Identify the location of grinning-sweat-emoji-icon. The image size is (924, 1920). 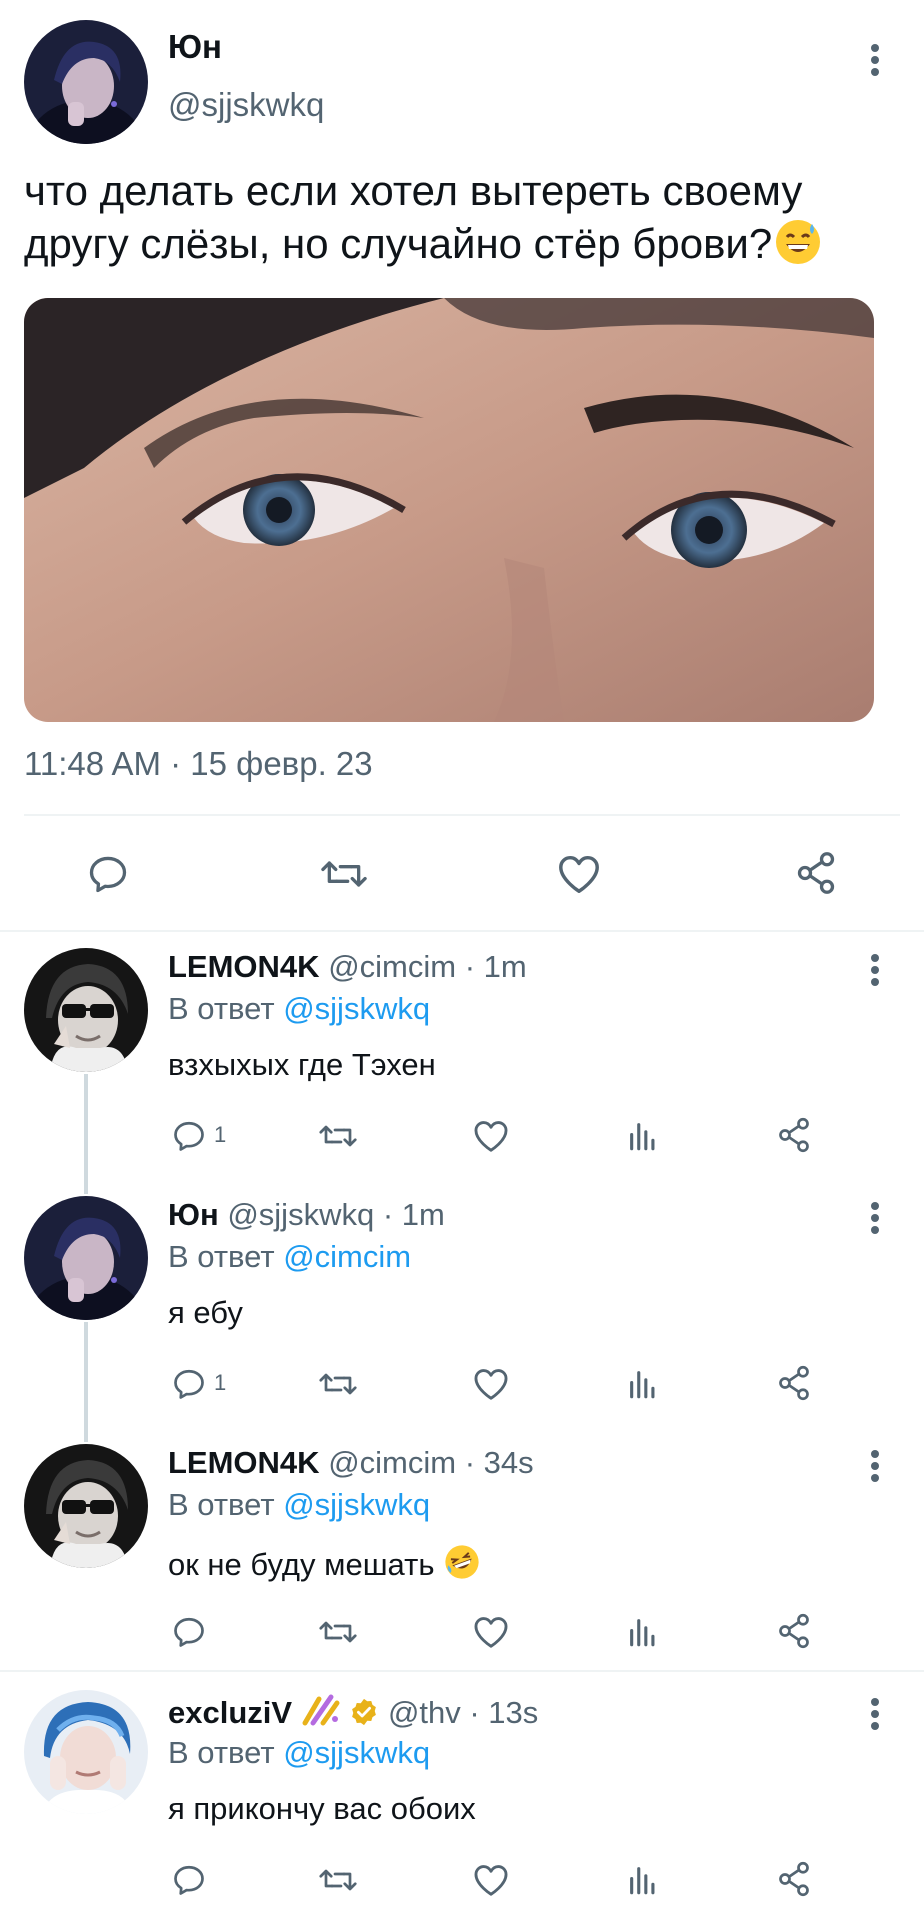
(798, 242).